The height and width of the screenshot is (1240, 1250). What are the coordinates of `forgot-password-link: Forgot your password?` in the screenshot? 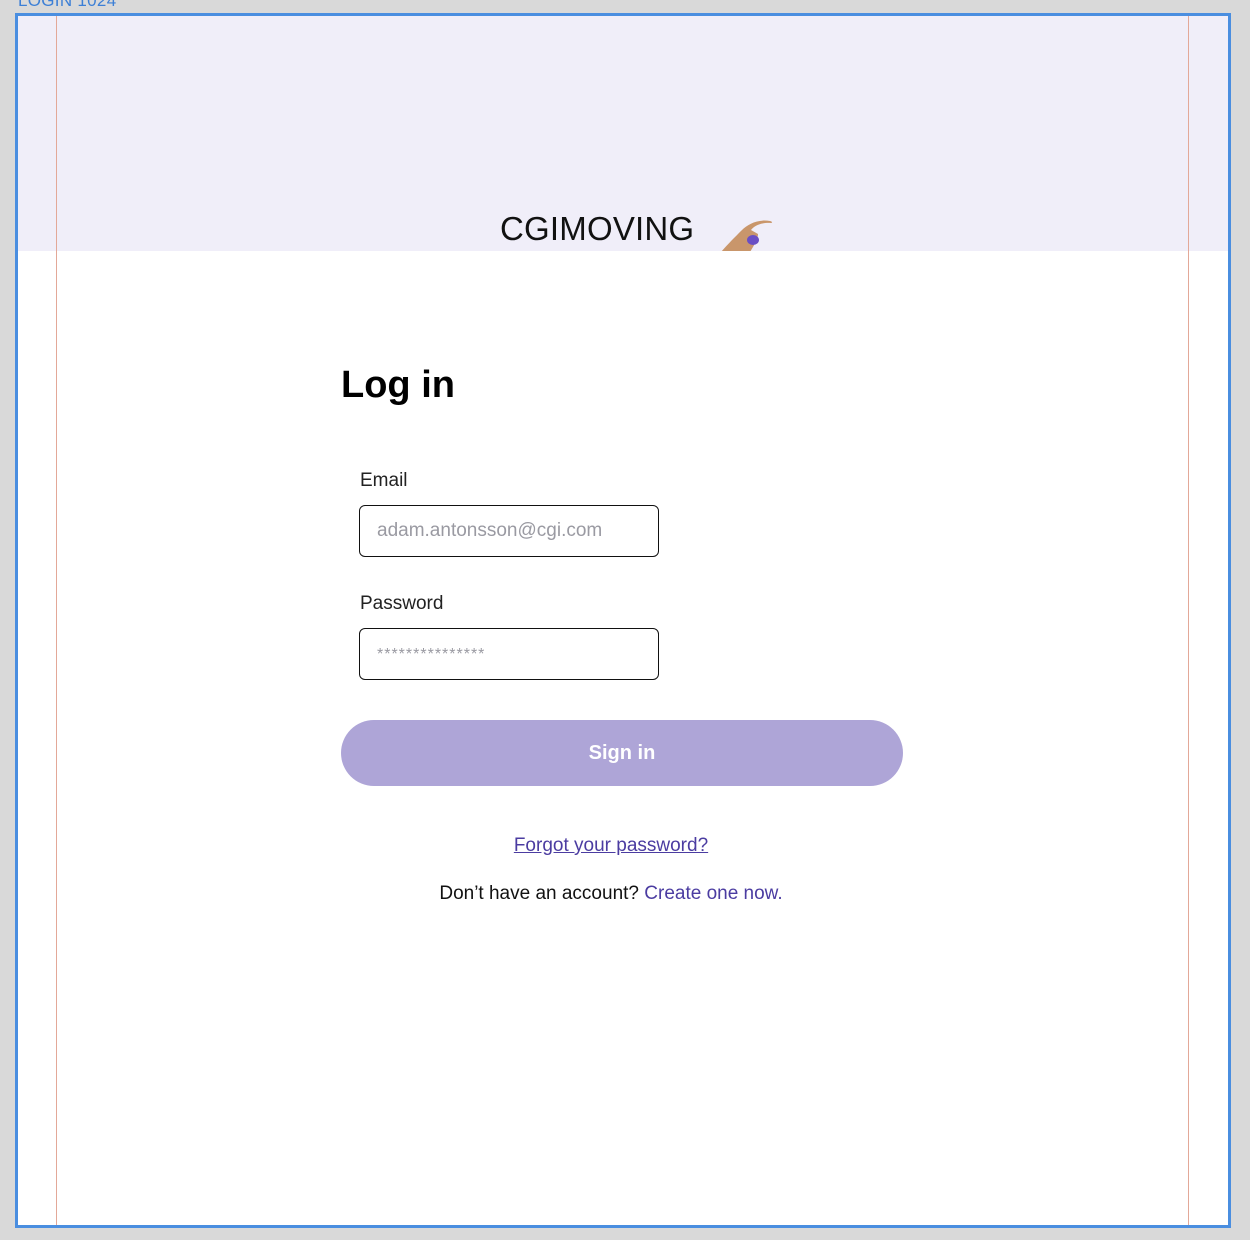 It's located at (611, 845).